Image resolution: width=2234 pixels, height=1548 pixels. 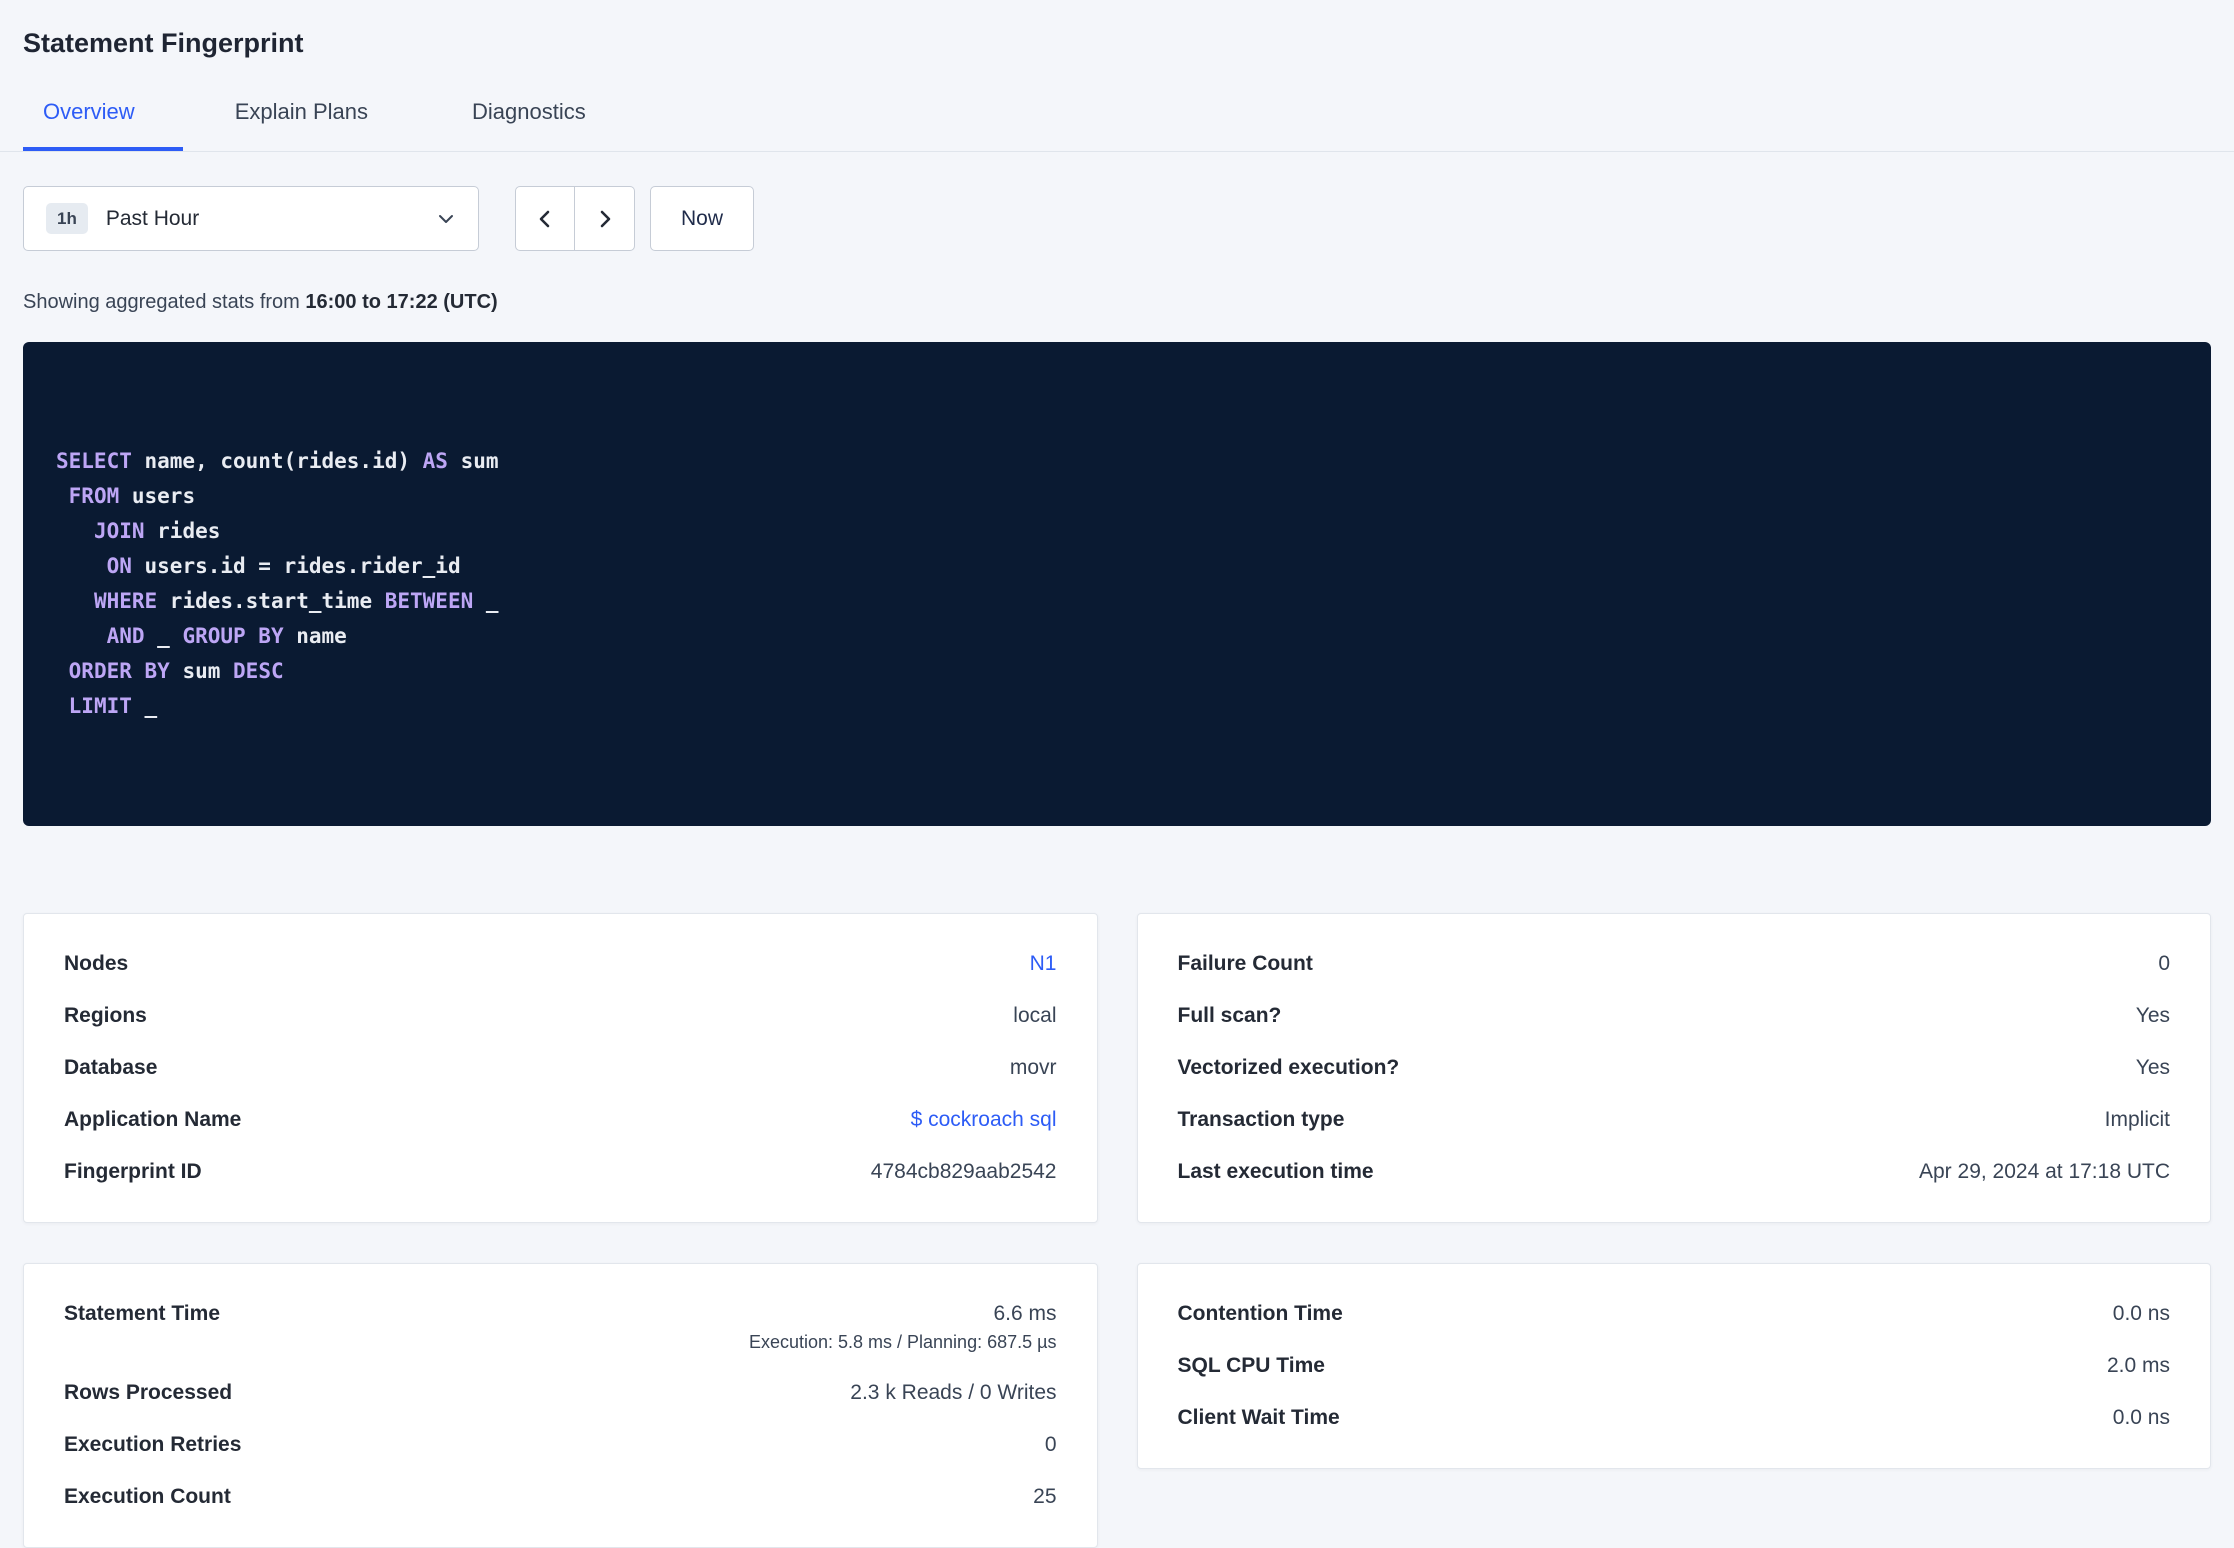 What do you see at coordinates (96, 963) in the screenshot?
I see `row-label: Nodes` at bounding box center [96, 963].